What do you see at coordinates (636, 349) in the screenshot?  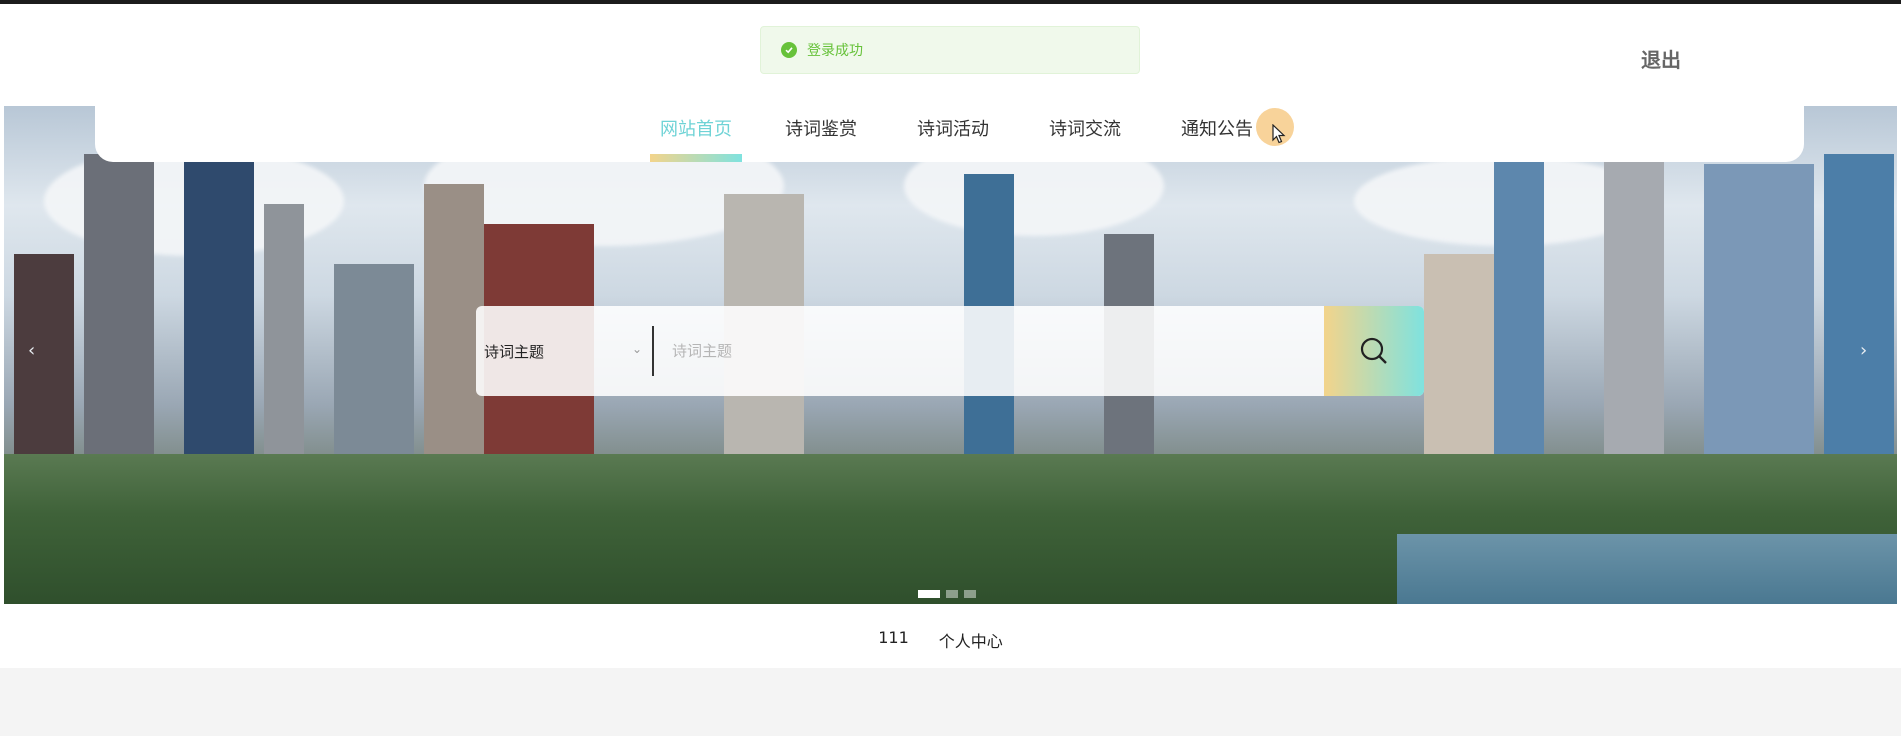 I see `chevron-down-icon: ⌄` at bounding box center [636, 349].